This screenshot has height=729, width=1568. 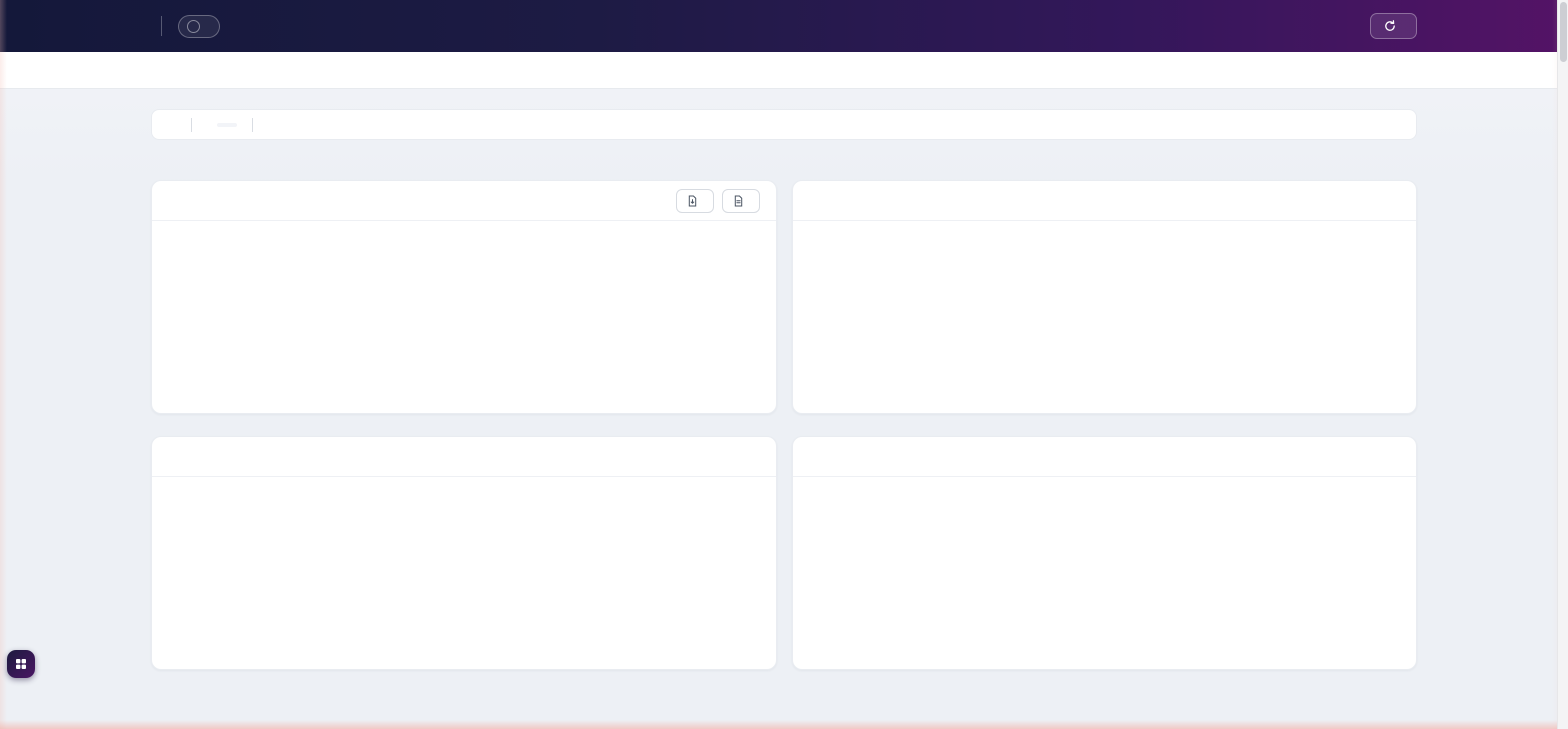 What do you see at coordinates (227, 124) in the screenshot?
I see `status-badge` at bounding box center [227, 124].